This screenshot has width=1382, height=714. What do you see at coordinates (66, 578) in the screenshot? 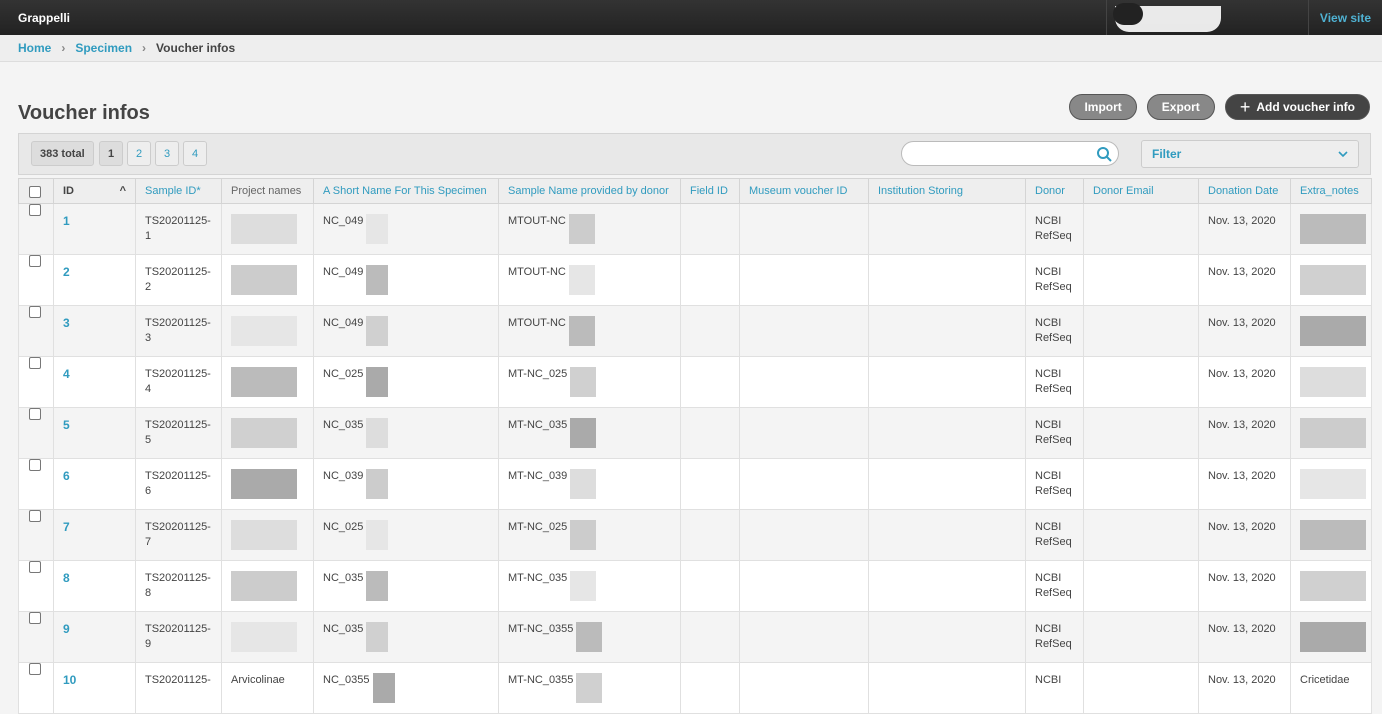
I see `row-id-link: 8` at bounding box center [66, 578].